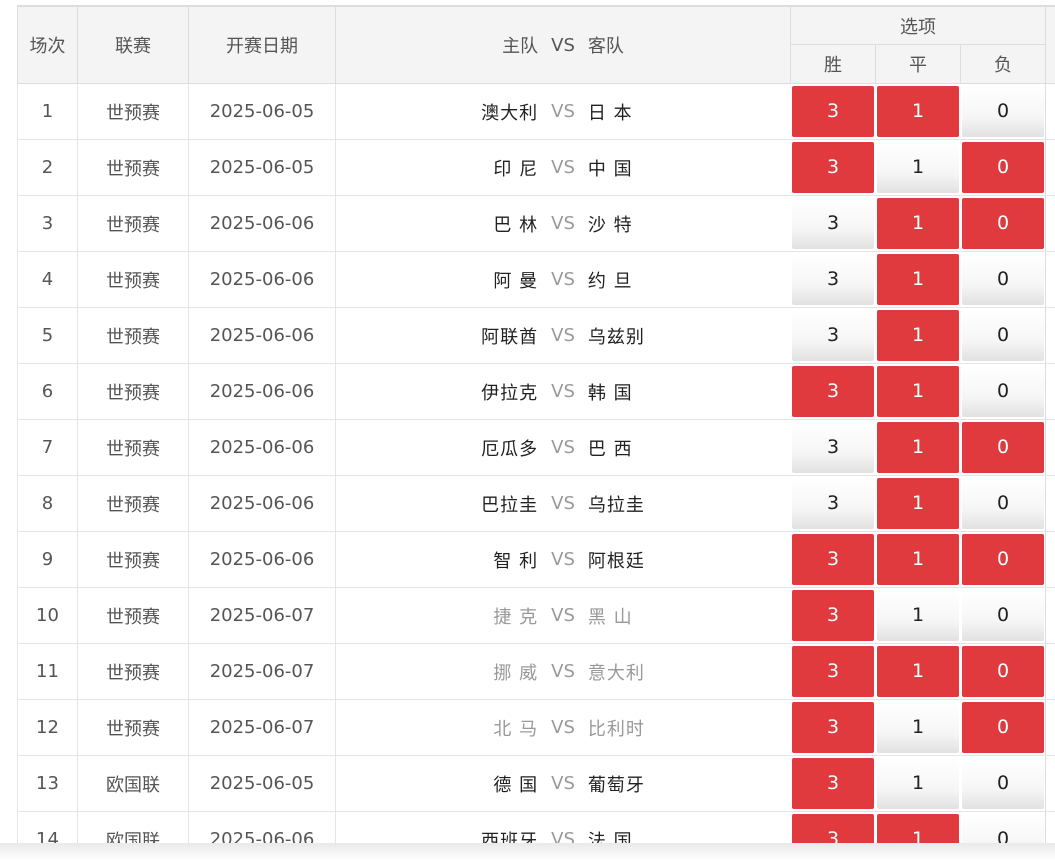 The height and width of the screenshot is (861, 1055). Describe the element at coordinates (536, 335) in the screenshot. I see `table-row: 5 世预赛 2025-06-06 阿联酋 VS 乌兹别 3 1 0` at that location.